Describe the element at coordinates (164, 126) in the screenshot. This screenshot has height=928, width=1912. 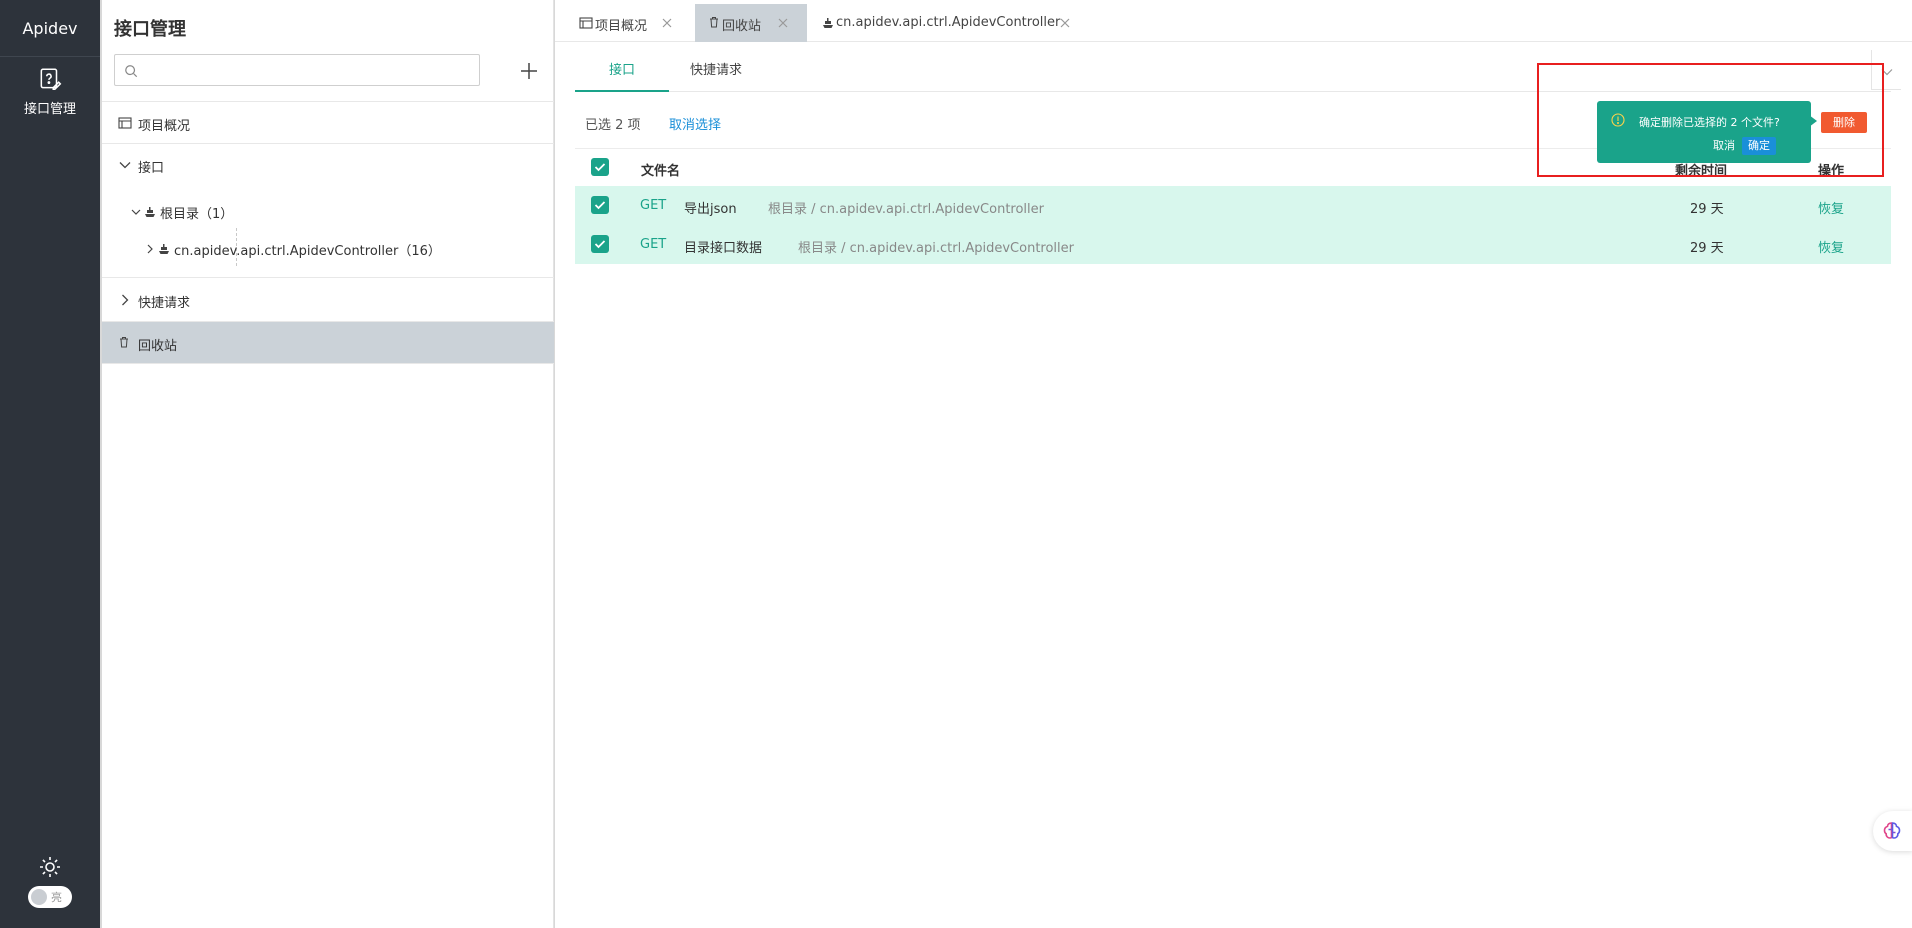
I see `tree-item-label: 项目概况` at that location.